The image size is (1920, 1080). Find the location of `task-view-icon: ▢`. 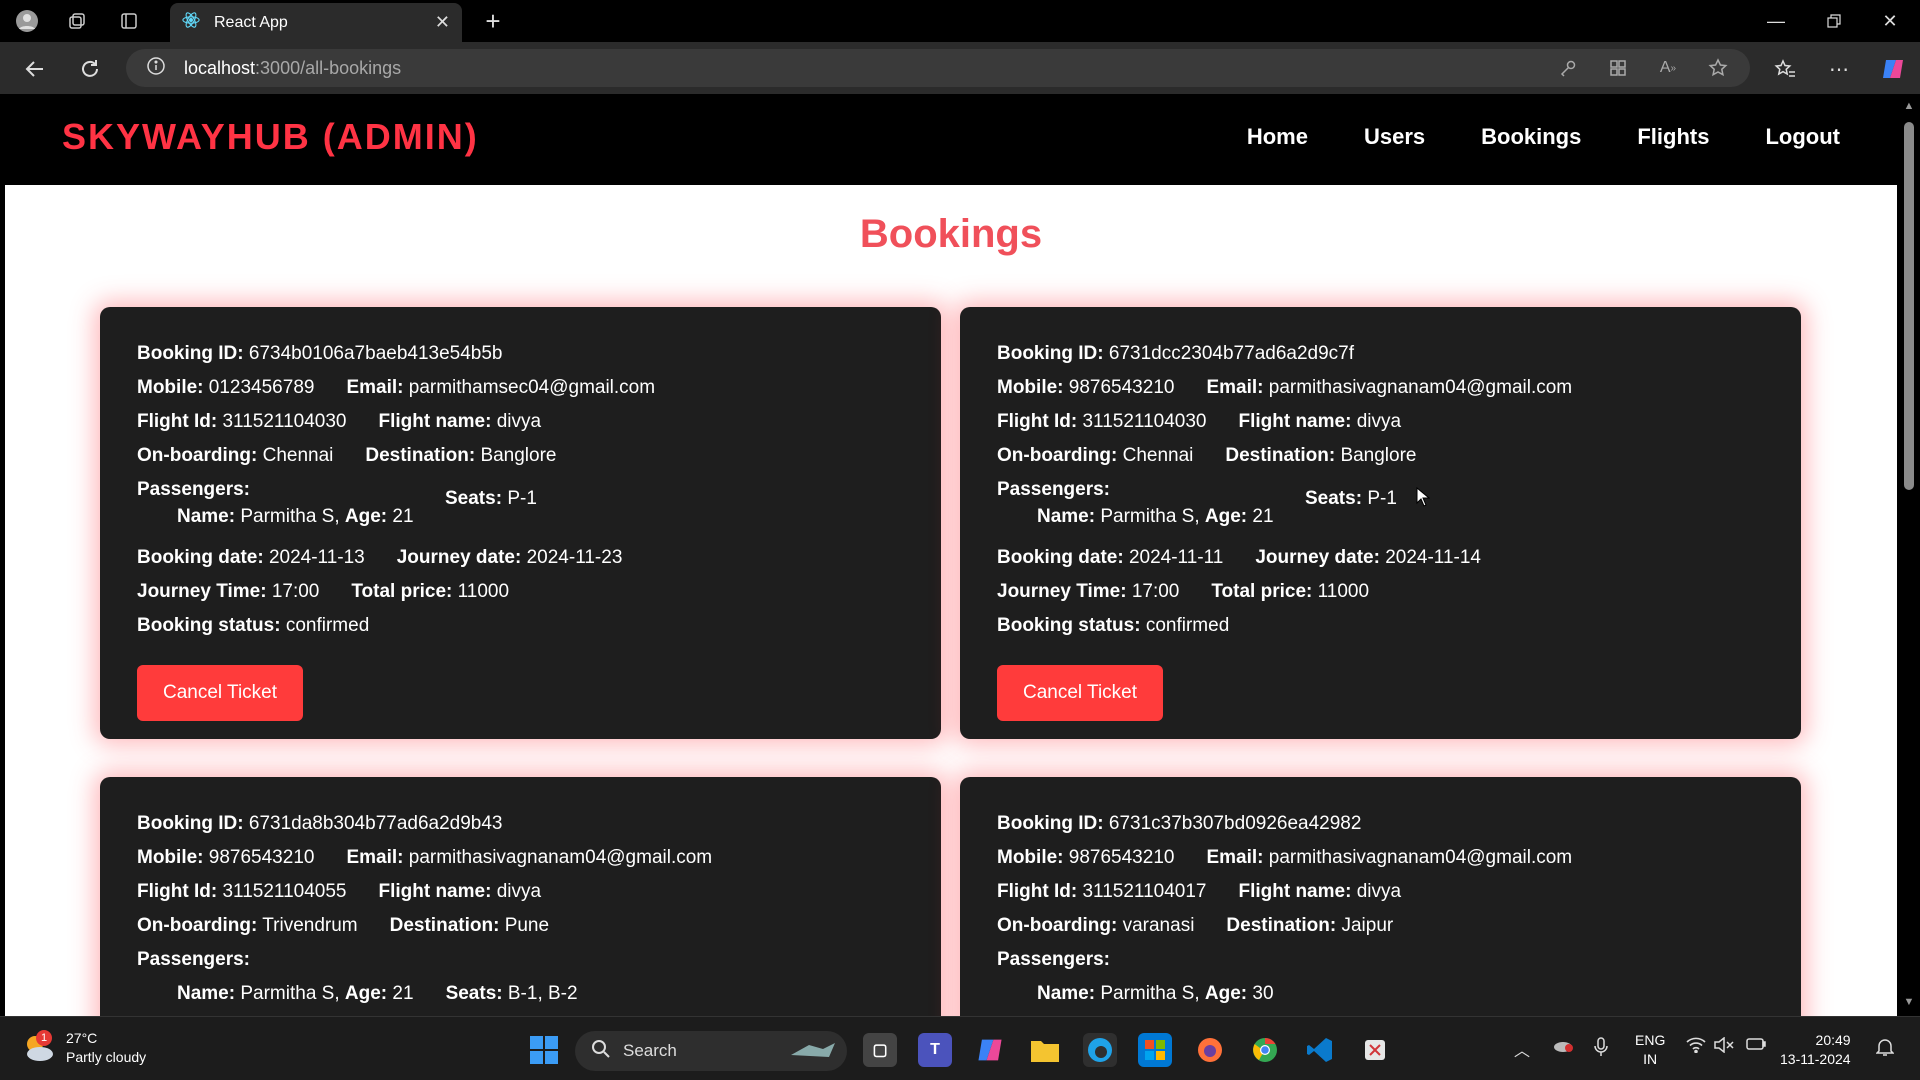

task-view-icon: ▢ is located at coordinates (880, 1050).